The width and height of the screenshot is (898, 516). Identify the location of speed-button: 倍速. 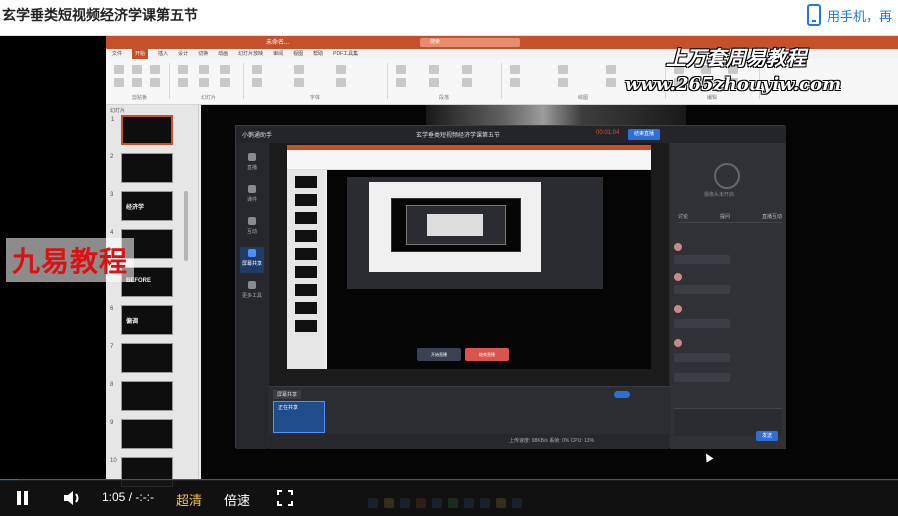
(237, 499).